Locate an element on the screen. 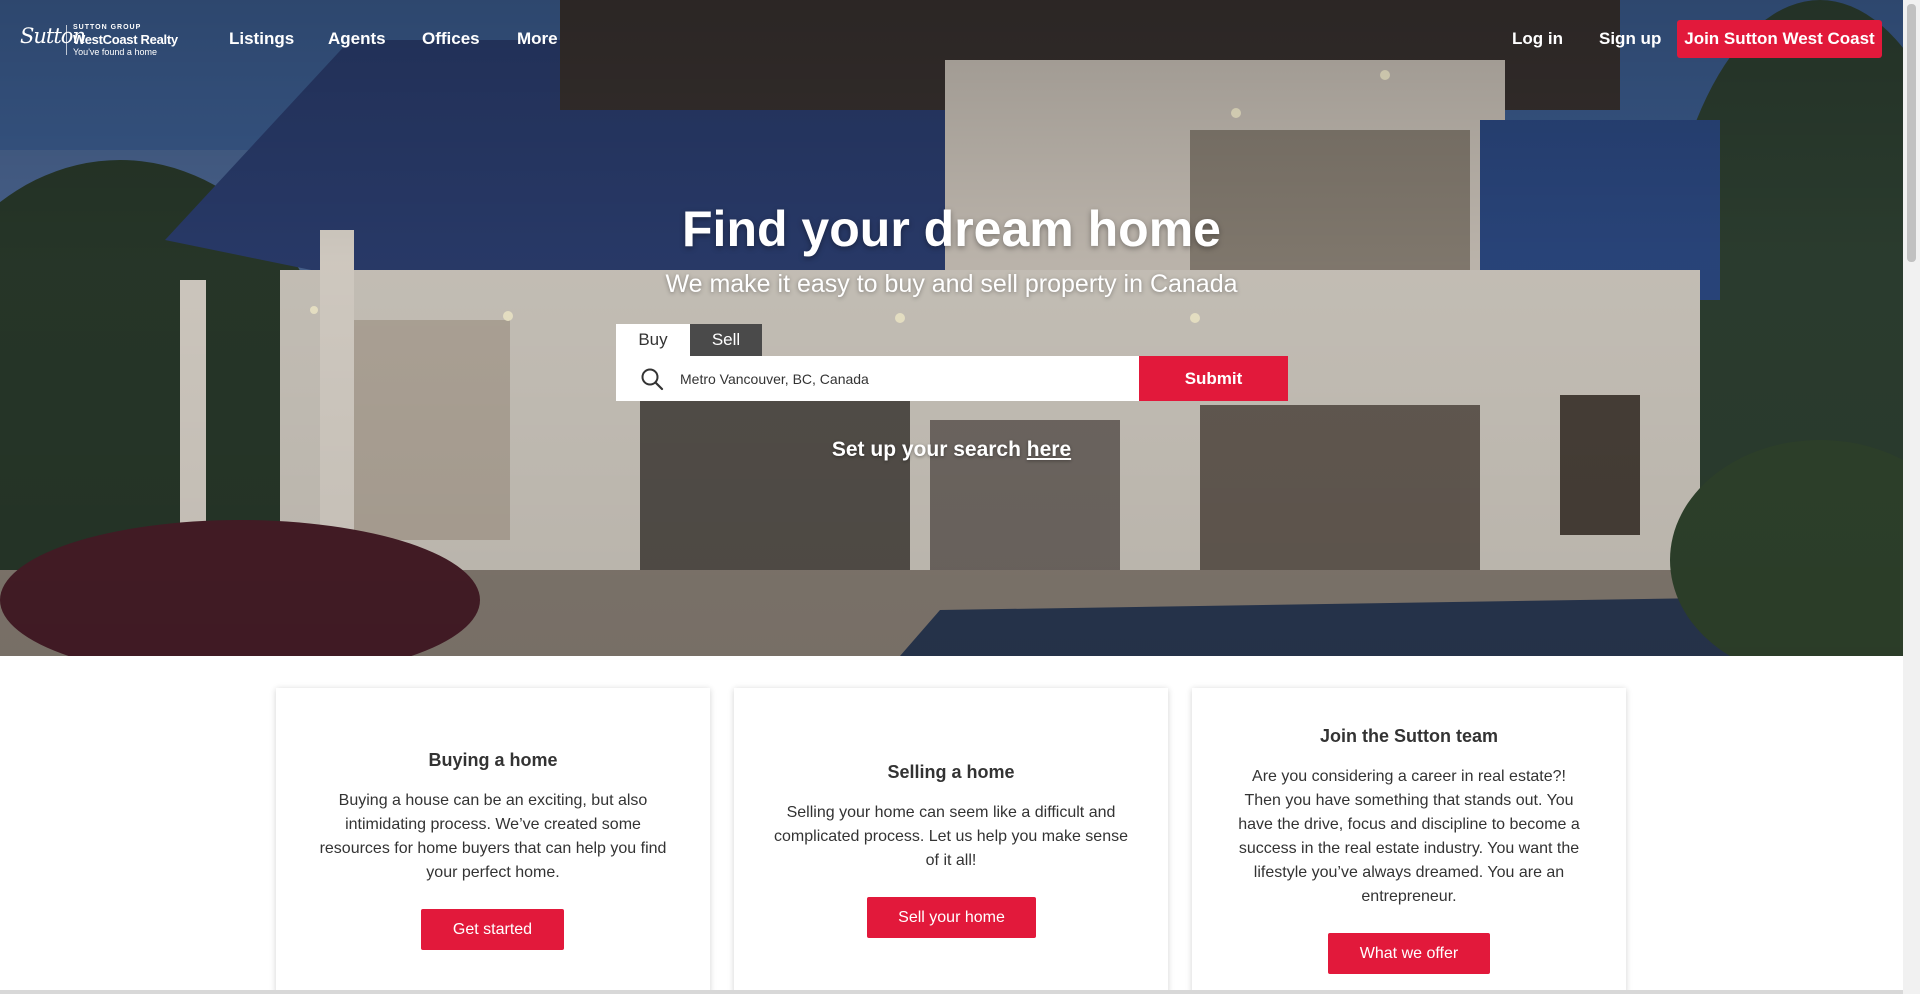 This screenshot has height=994, width=1920. nav-link-agents: Agents is located at coordinates (357, 39).